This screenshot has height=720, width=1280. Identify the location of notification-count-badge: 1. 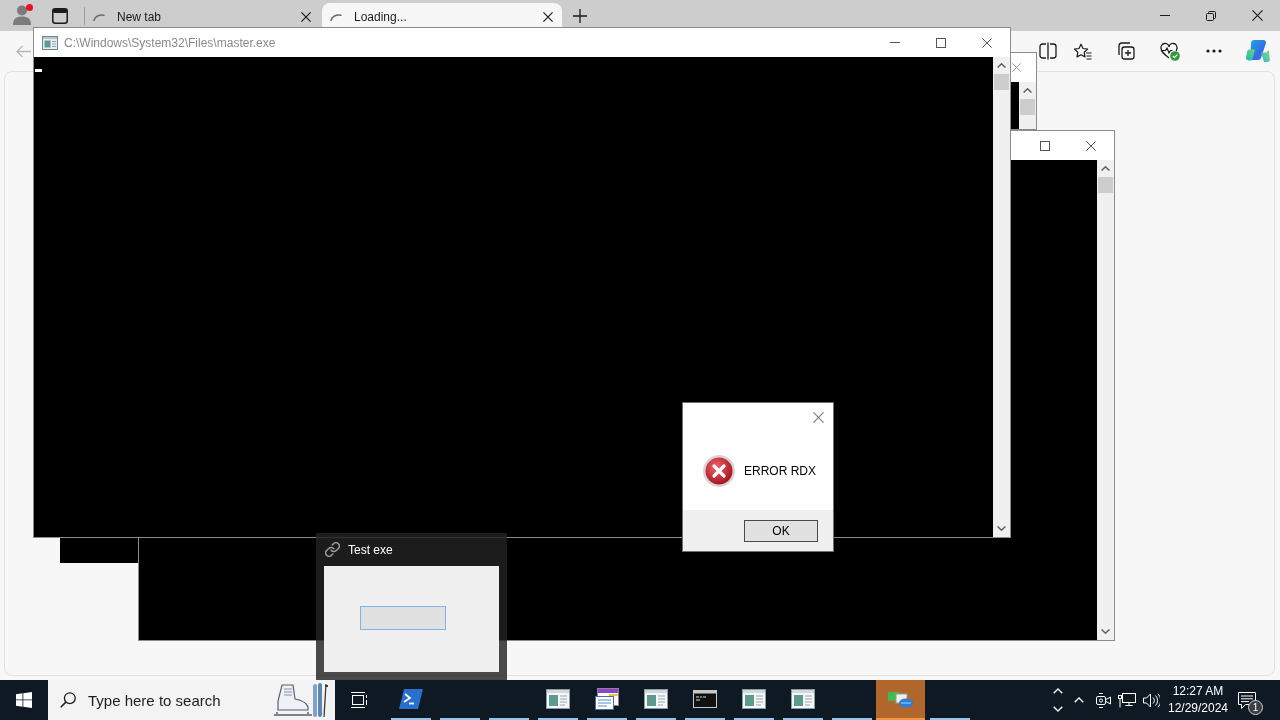
(1255, 707).